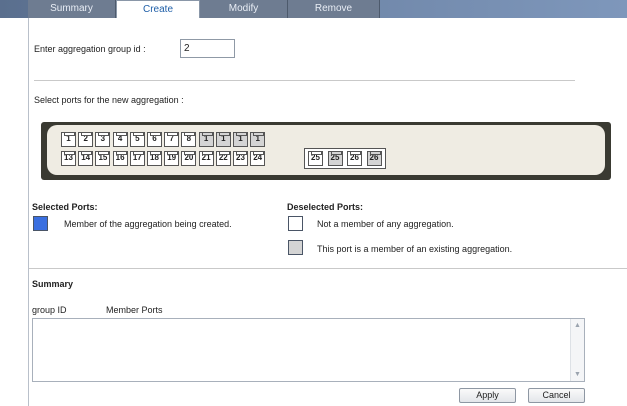 The height and width of the screenshot is (406, 627). Describe the element at coordinates (374, 158) in the screenshot. I see `port-sfp-4: 26` at that location.